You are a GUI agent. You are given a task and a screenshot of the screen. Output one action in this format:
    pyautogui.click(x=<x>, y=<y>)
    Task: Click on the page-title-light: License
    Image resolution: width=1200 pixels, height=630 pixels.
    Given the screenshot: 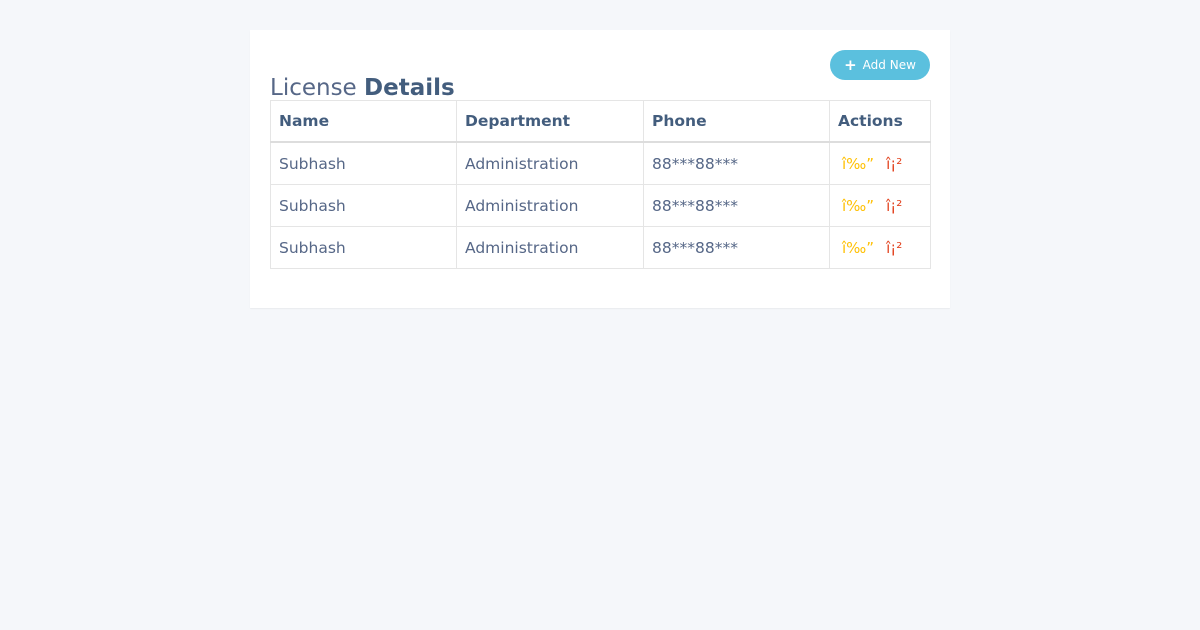 What is the action you would take?
    pyautogui.click(x=313, y=88)
    